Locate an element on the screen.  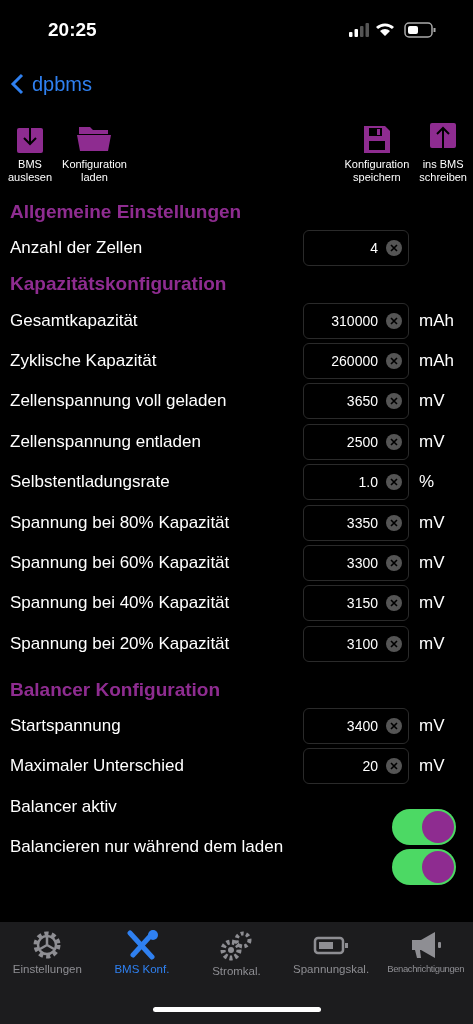
section-heading: Balancer Konfiguration is located at coordinates (115, 689).